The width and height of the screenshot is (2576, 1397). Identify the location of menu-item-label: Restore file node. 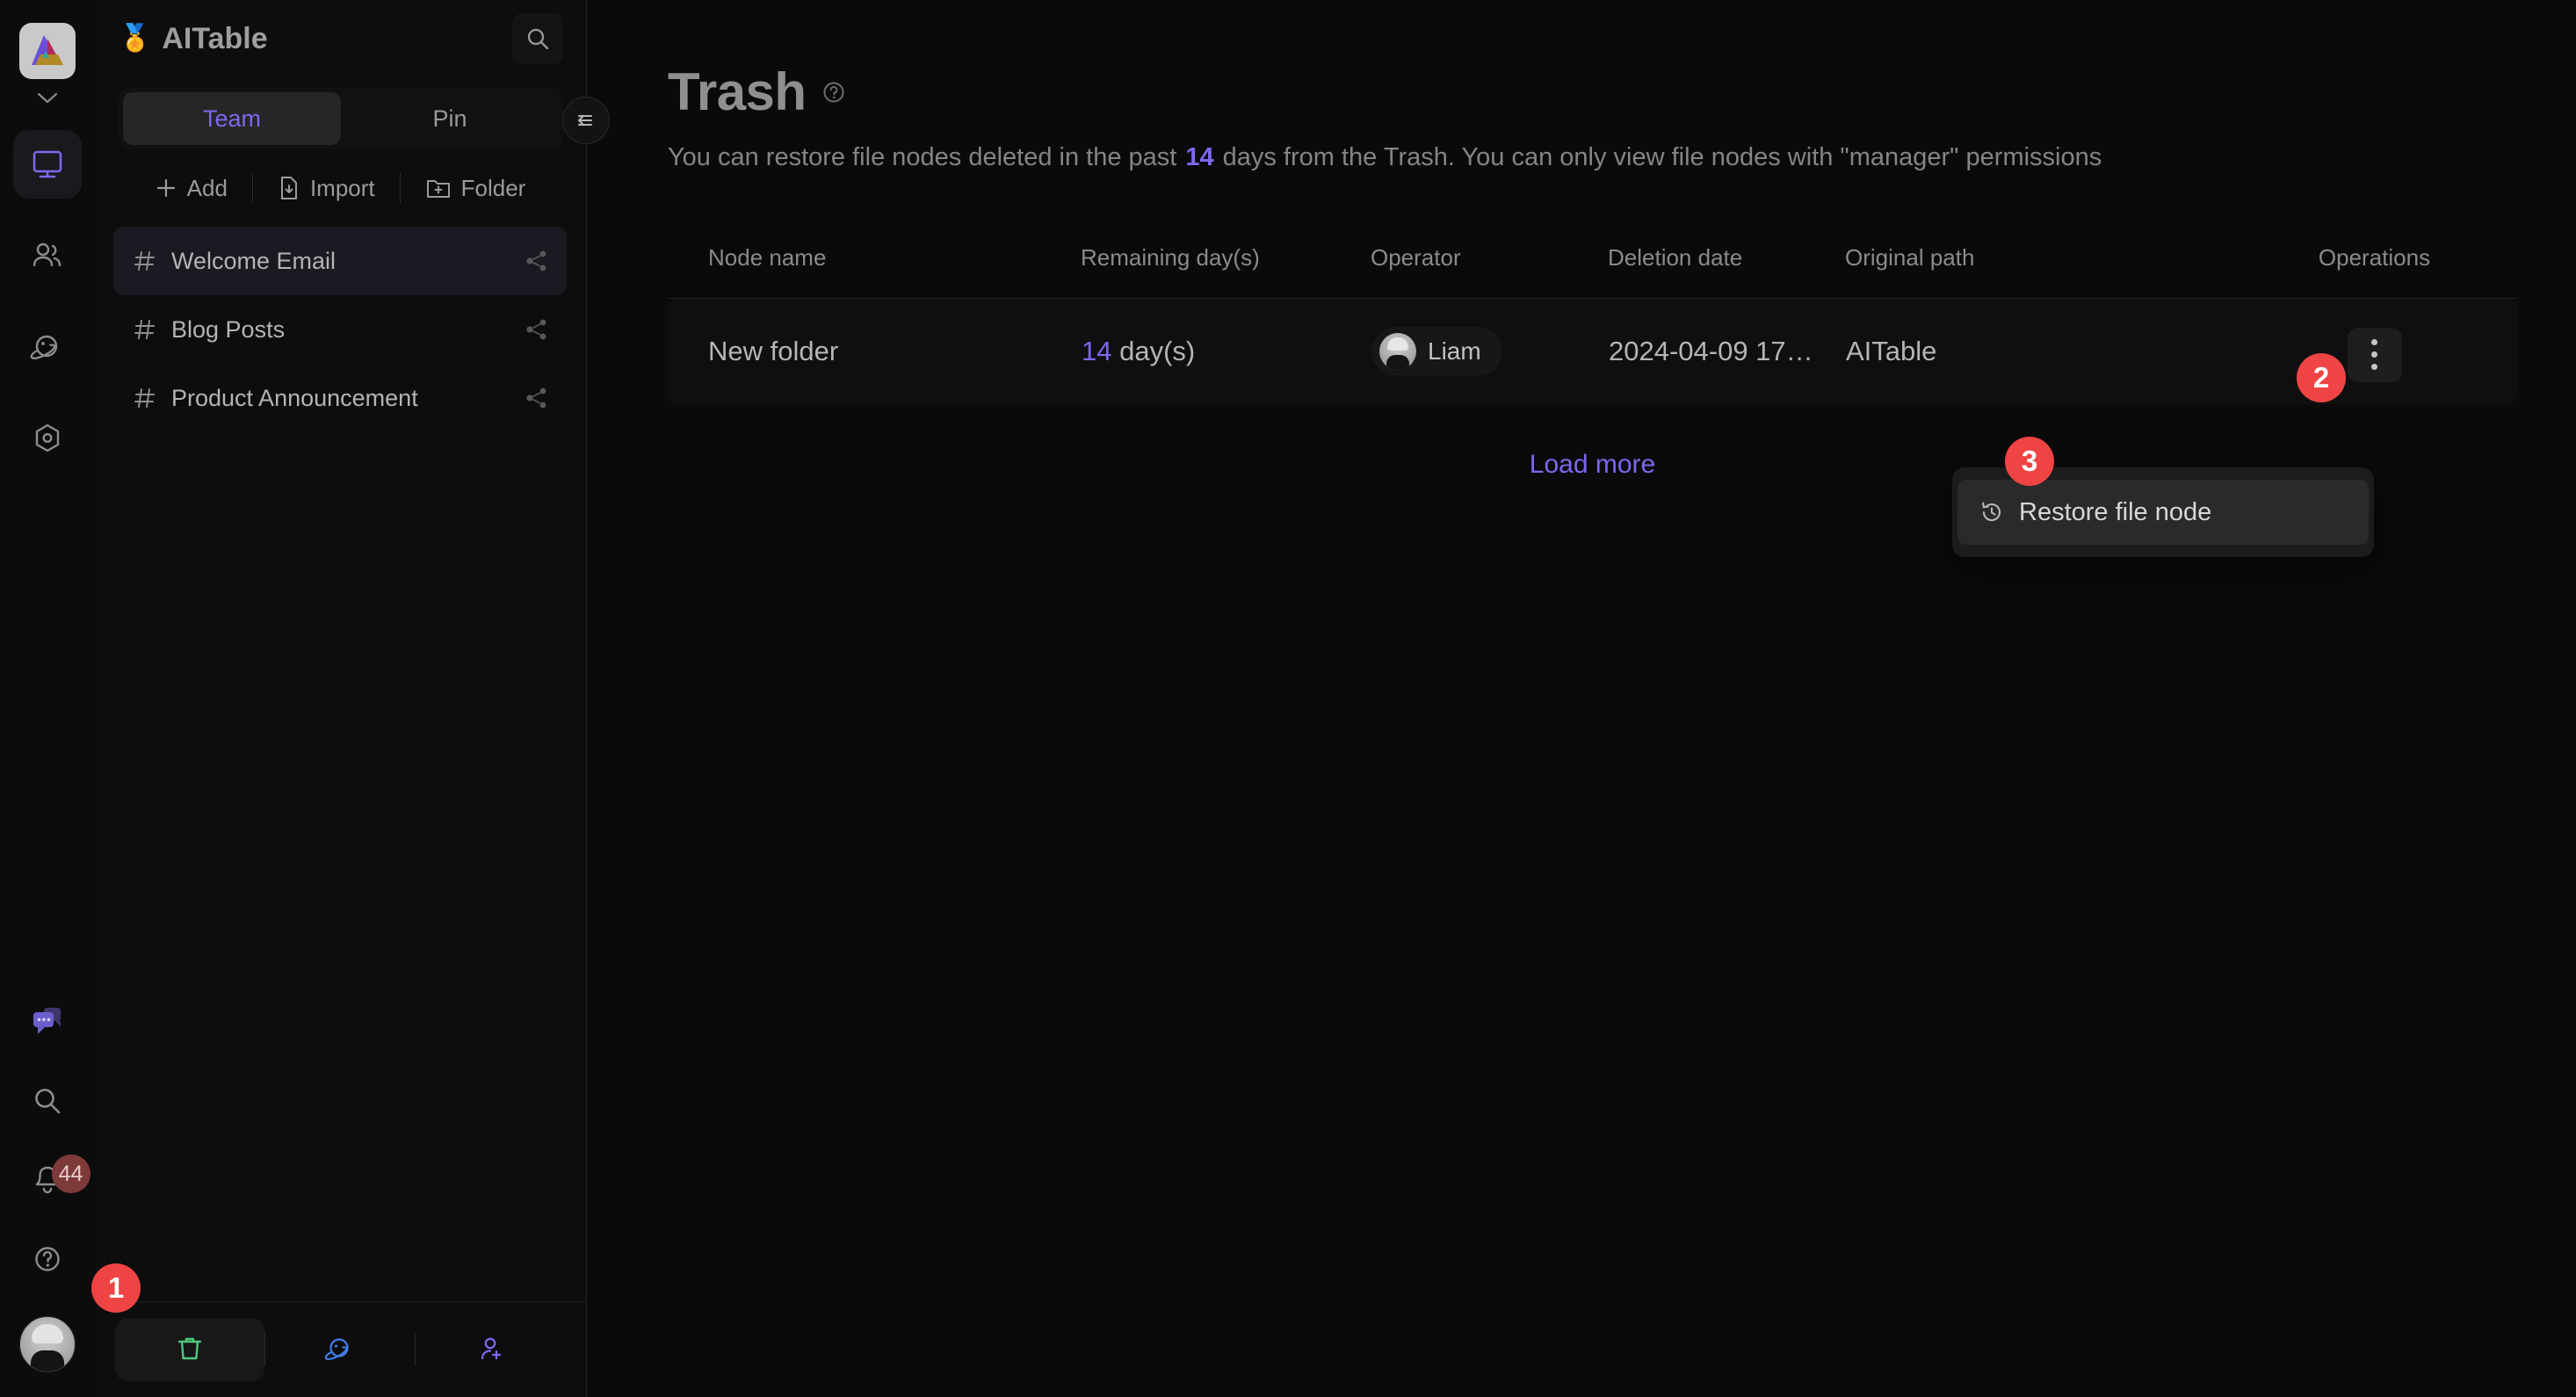
(2115, 512).